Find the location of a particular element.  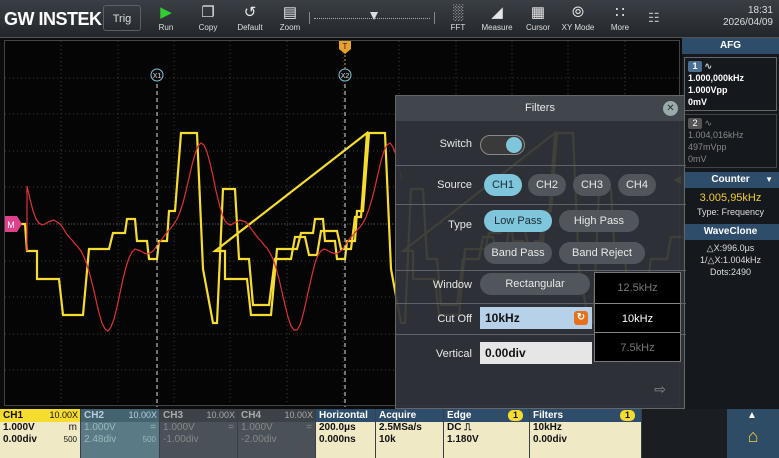

xy-mode-button: ⦾ XY Mode is located at coordinates (578, 19).